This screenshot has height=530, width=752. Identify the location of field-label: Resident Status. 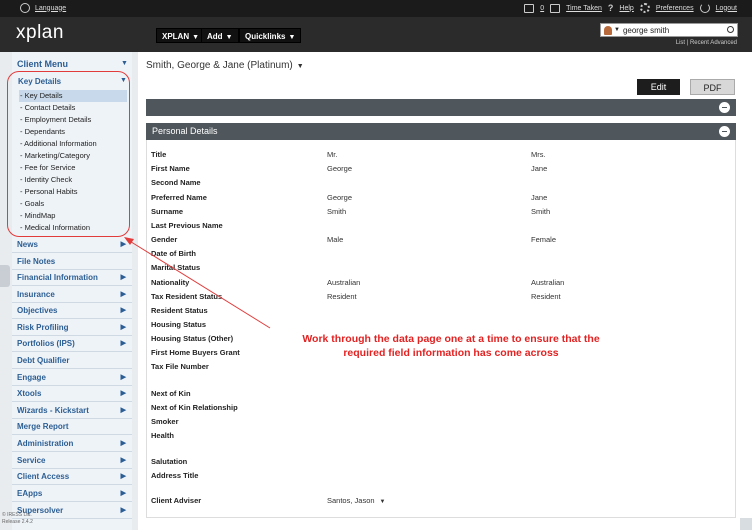
(179, 310).